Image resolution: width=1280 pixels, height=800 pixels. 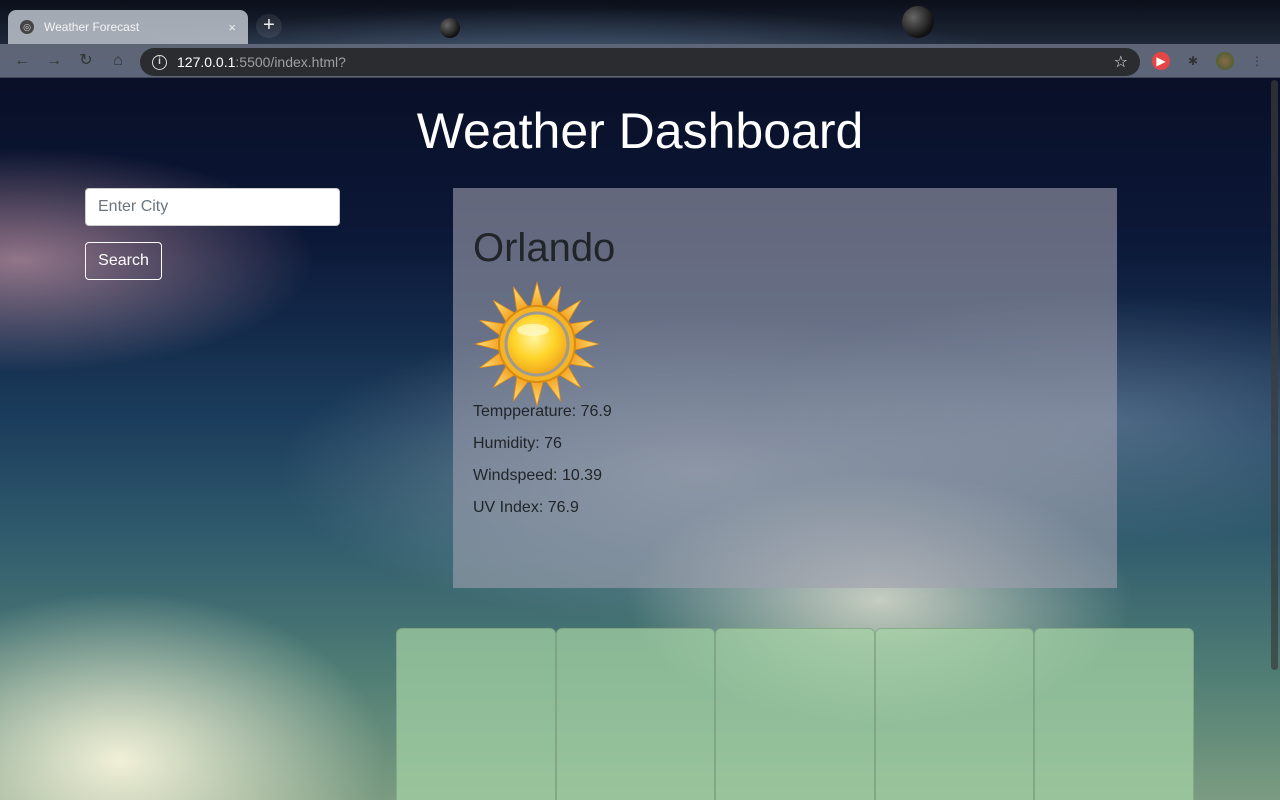 What do you see at coordinates (1121, 62) in the screenshot?
I see `bookmark-star-icon: ☆` at bounding box center [1121, 62].